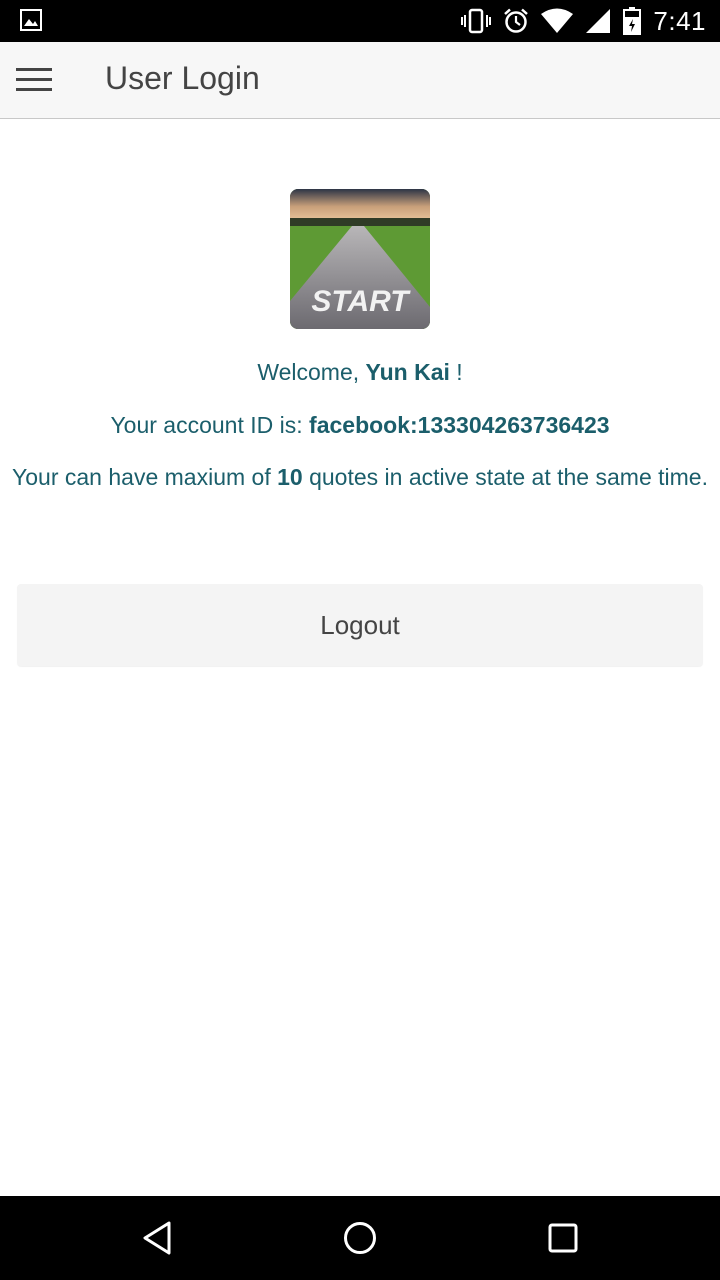 Image resolution: width=720 pixels, height=1280 pixels. I want to click on quota-prefix: Your can have maxium of, so click(145, 477).